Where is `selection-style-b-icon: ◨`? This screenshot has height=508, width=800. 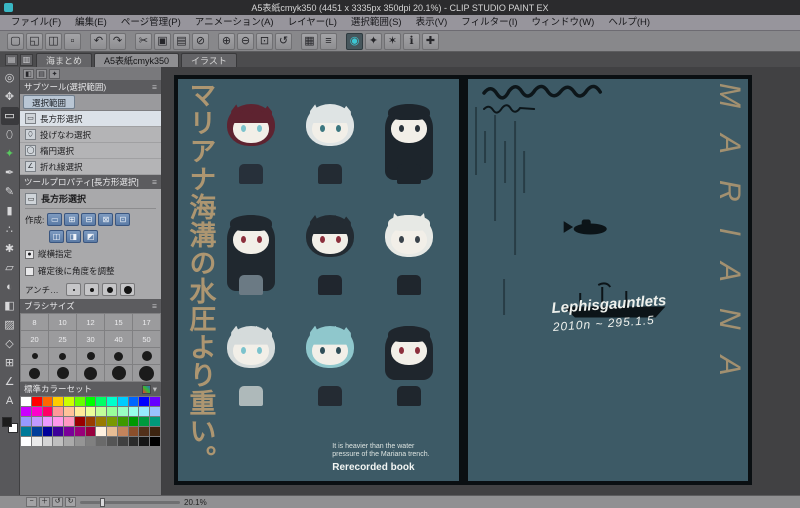 selection-style-b-icon: ◨ is located at coordinates (73, 236).